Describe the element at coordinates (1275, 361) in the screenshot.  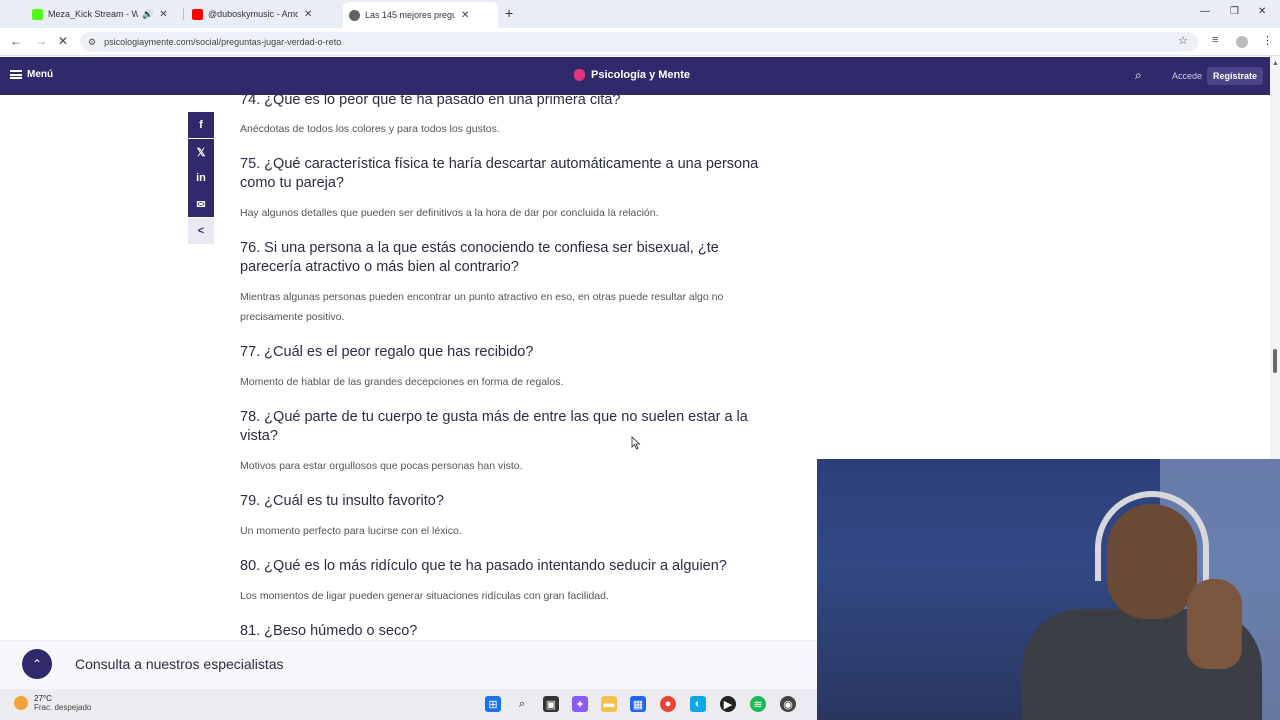
I see `scroll-thumb` at that location.